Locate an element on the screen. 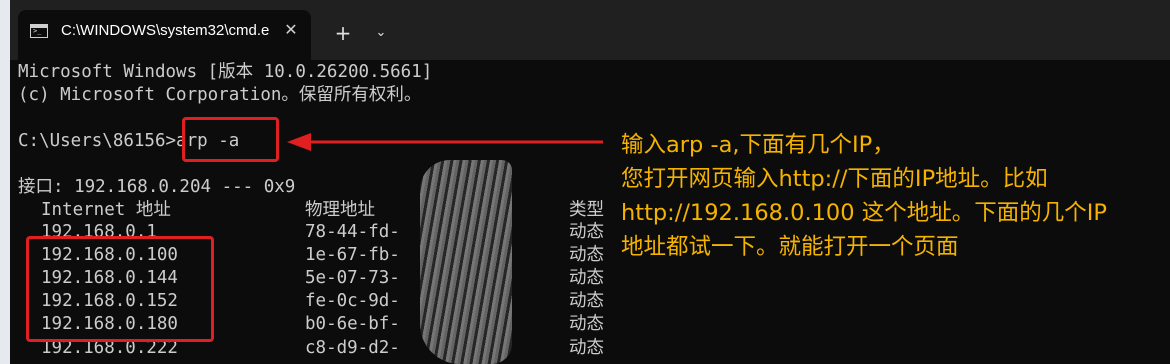 The image size is (1170, 364). column-type: 类型 is located at coordinates (586, 210).